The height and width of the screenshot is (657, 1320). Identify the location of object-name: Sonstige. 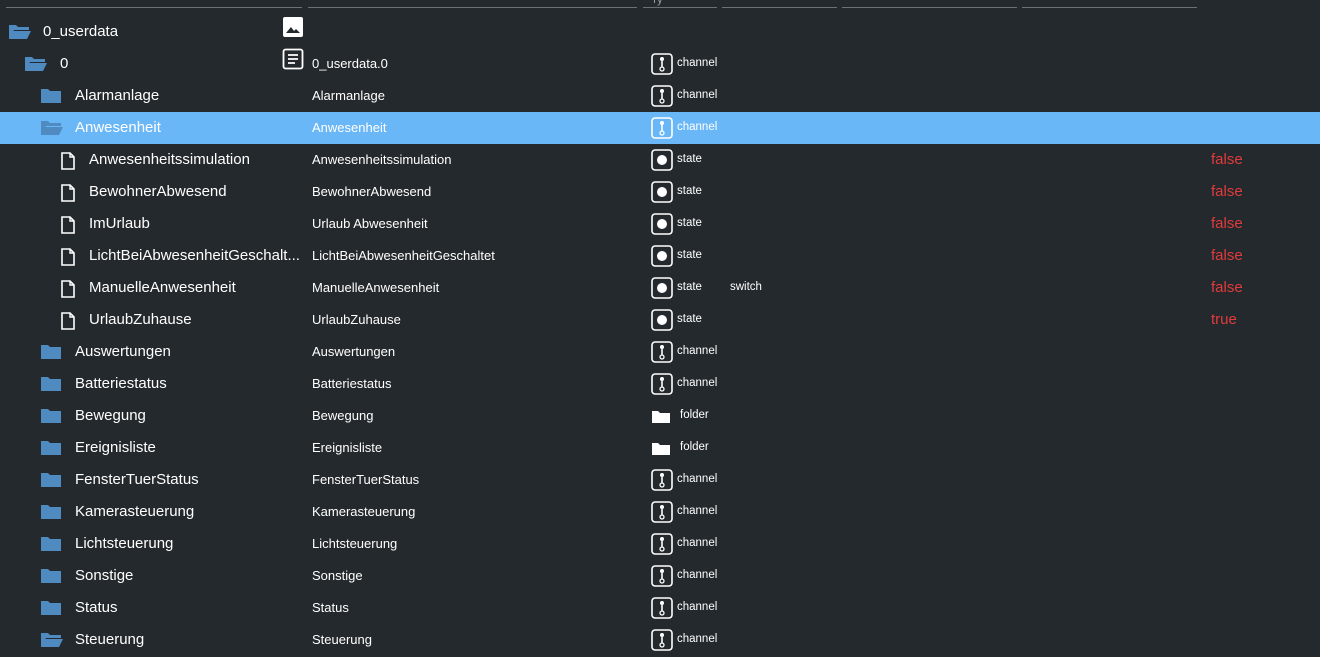
(104, 575).